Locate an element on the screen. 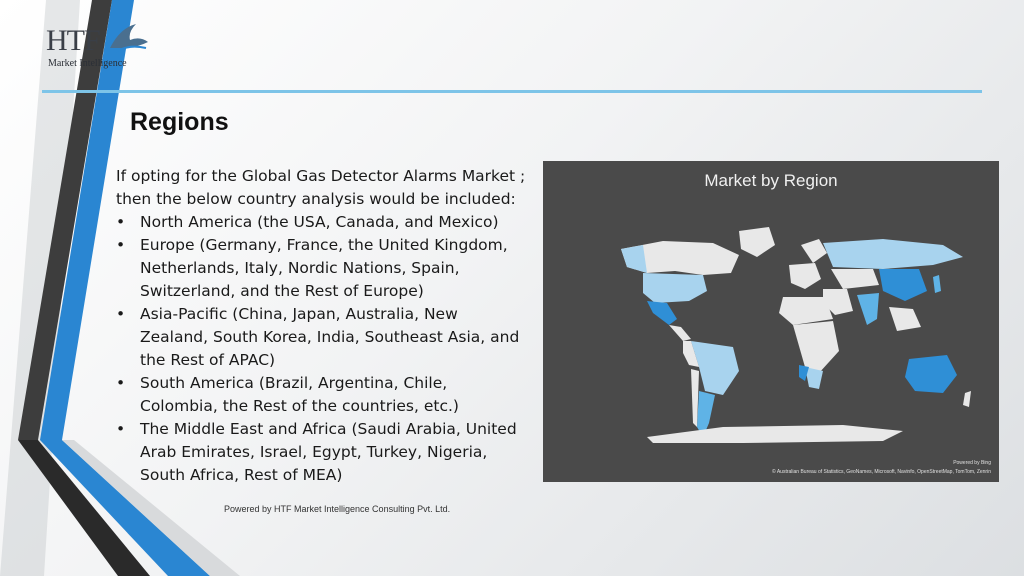 The image size is (1024, 576). map-region-southeast-asia is located at coordinates (905, 319).